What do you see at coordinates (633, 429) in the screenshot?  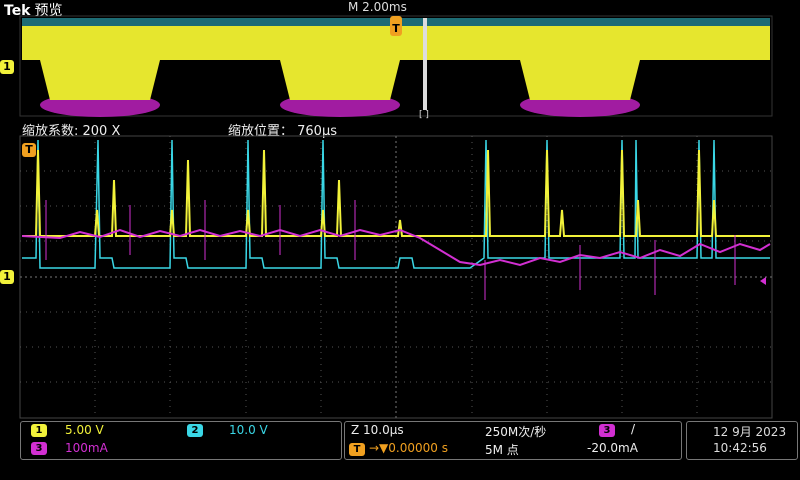 I see `trigger-slope-icon: /` at bounding box center [633, 429].